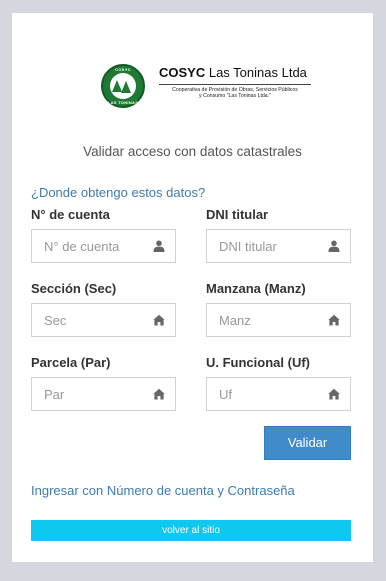 The image size is (386, 581). I want to click on account-number-label: N° de cuenta, so click(70, 214).